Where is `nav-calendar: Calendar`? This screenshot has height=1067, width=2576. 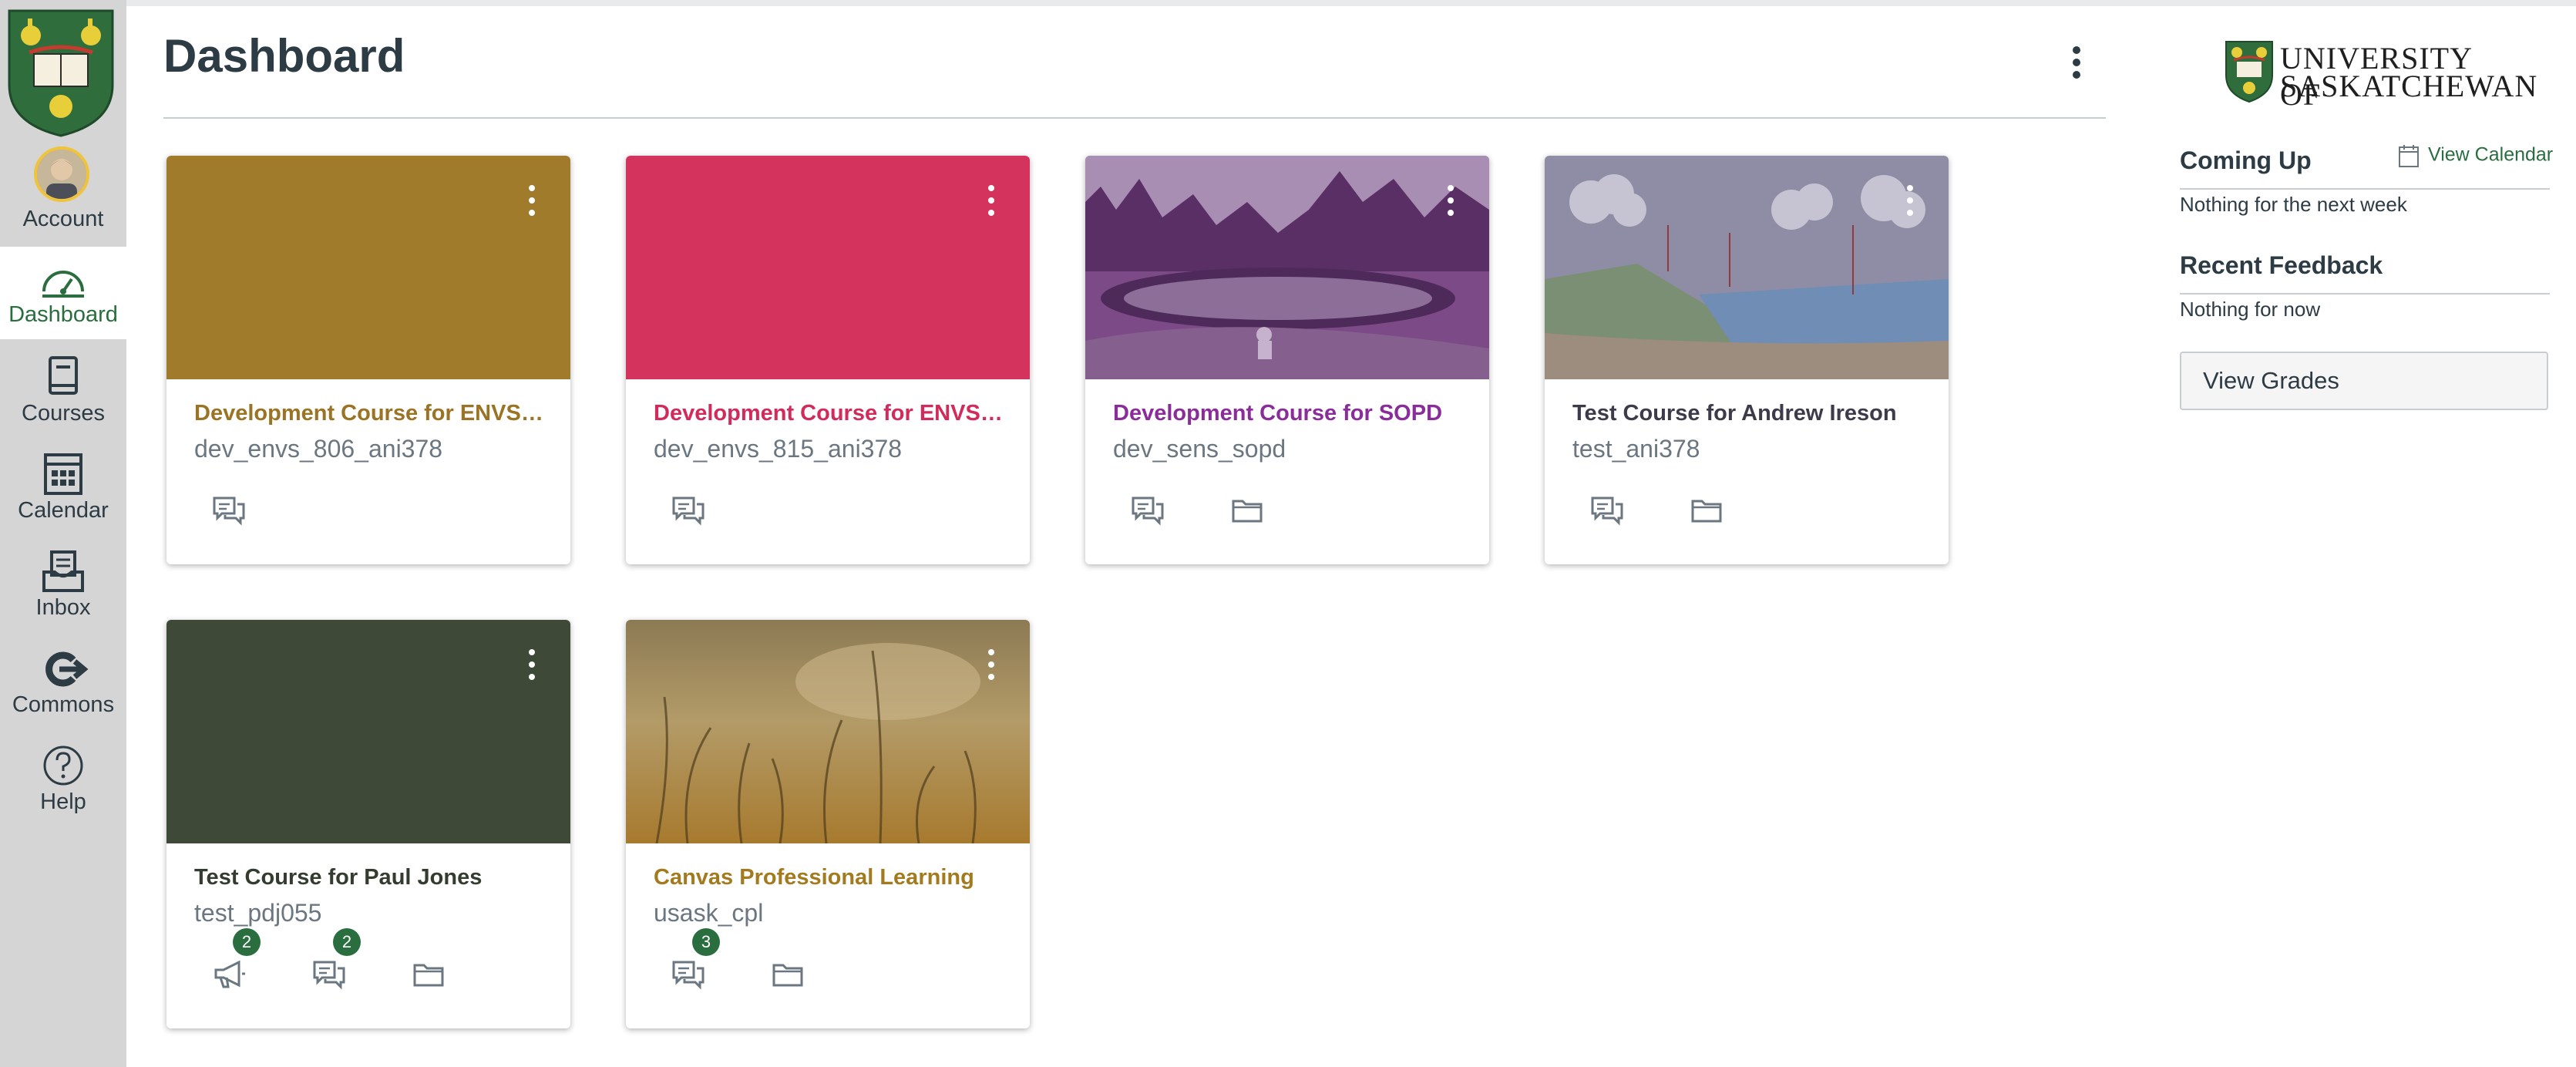
nav-calendar: Calendar is located at coordinates (63, 486).